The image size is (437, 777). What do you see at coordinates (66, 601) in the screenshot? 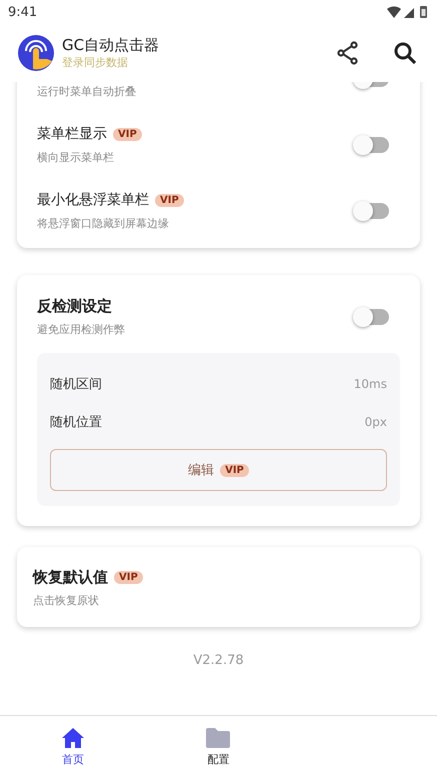
I see `section-description: 点击恢复原状` at bounding box center [66, 601].